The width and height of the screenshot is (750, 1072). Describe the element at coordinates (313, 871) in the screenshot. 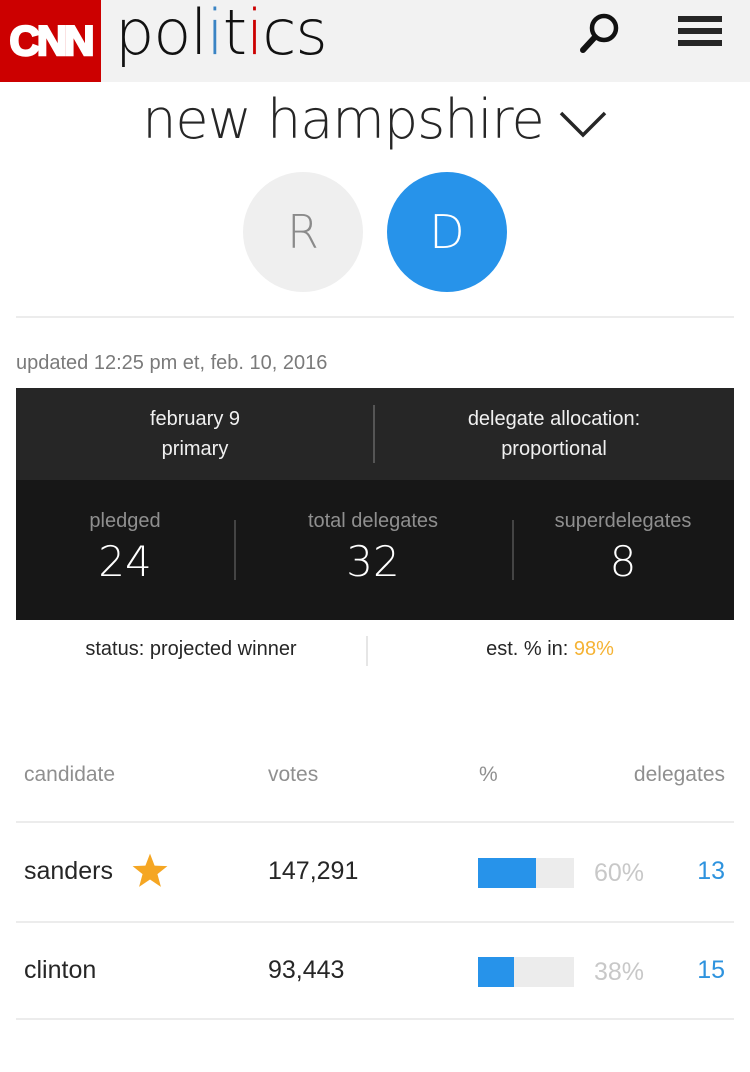

I see `vote-count: 147,291` at that location.